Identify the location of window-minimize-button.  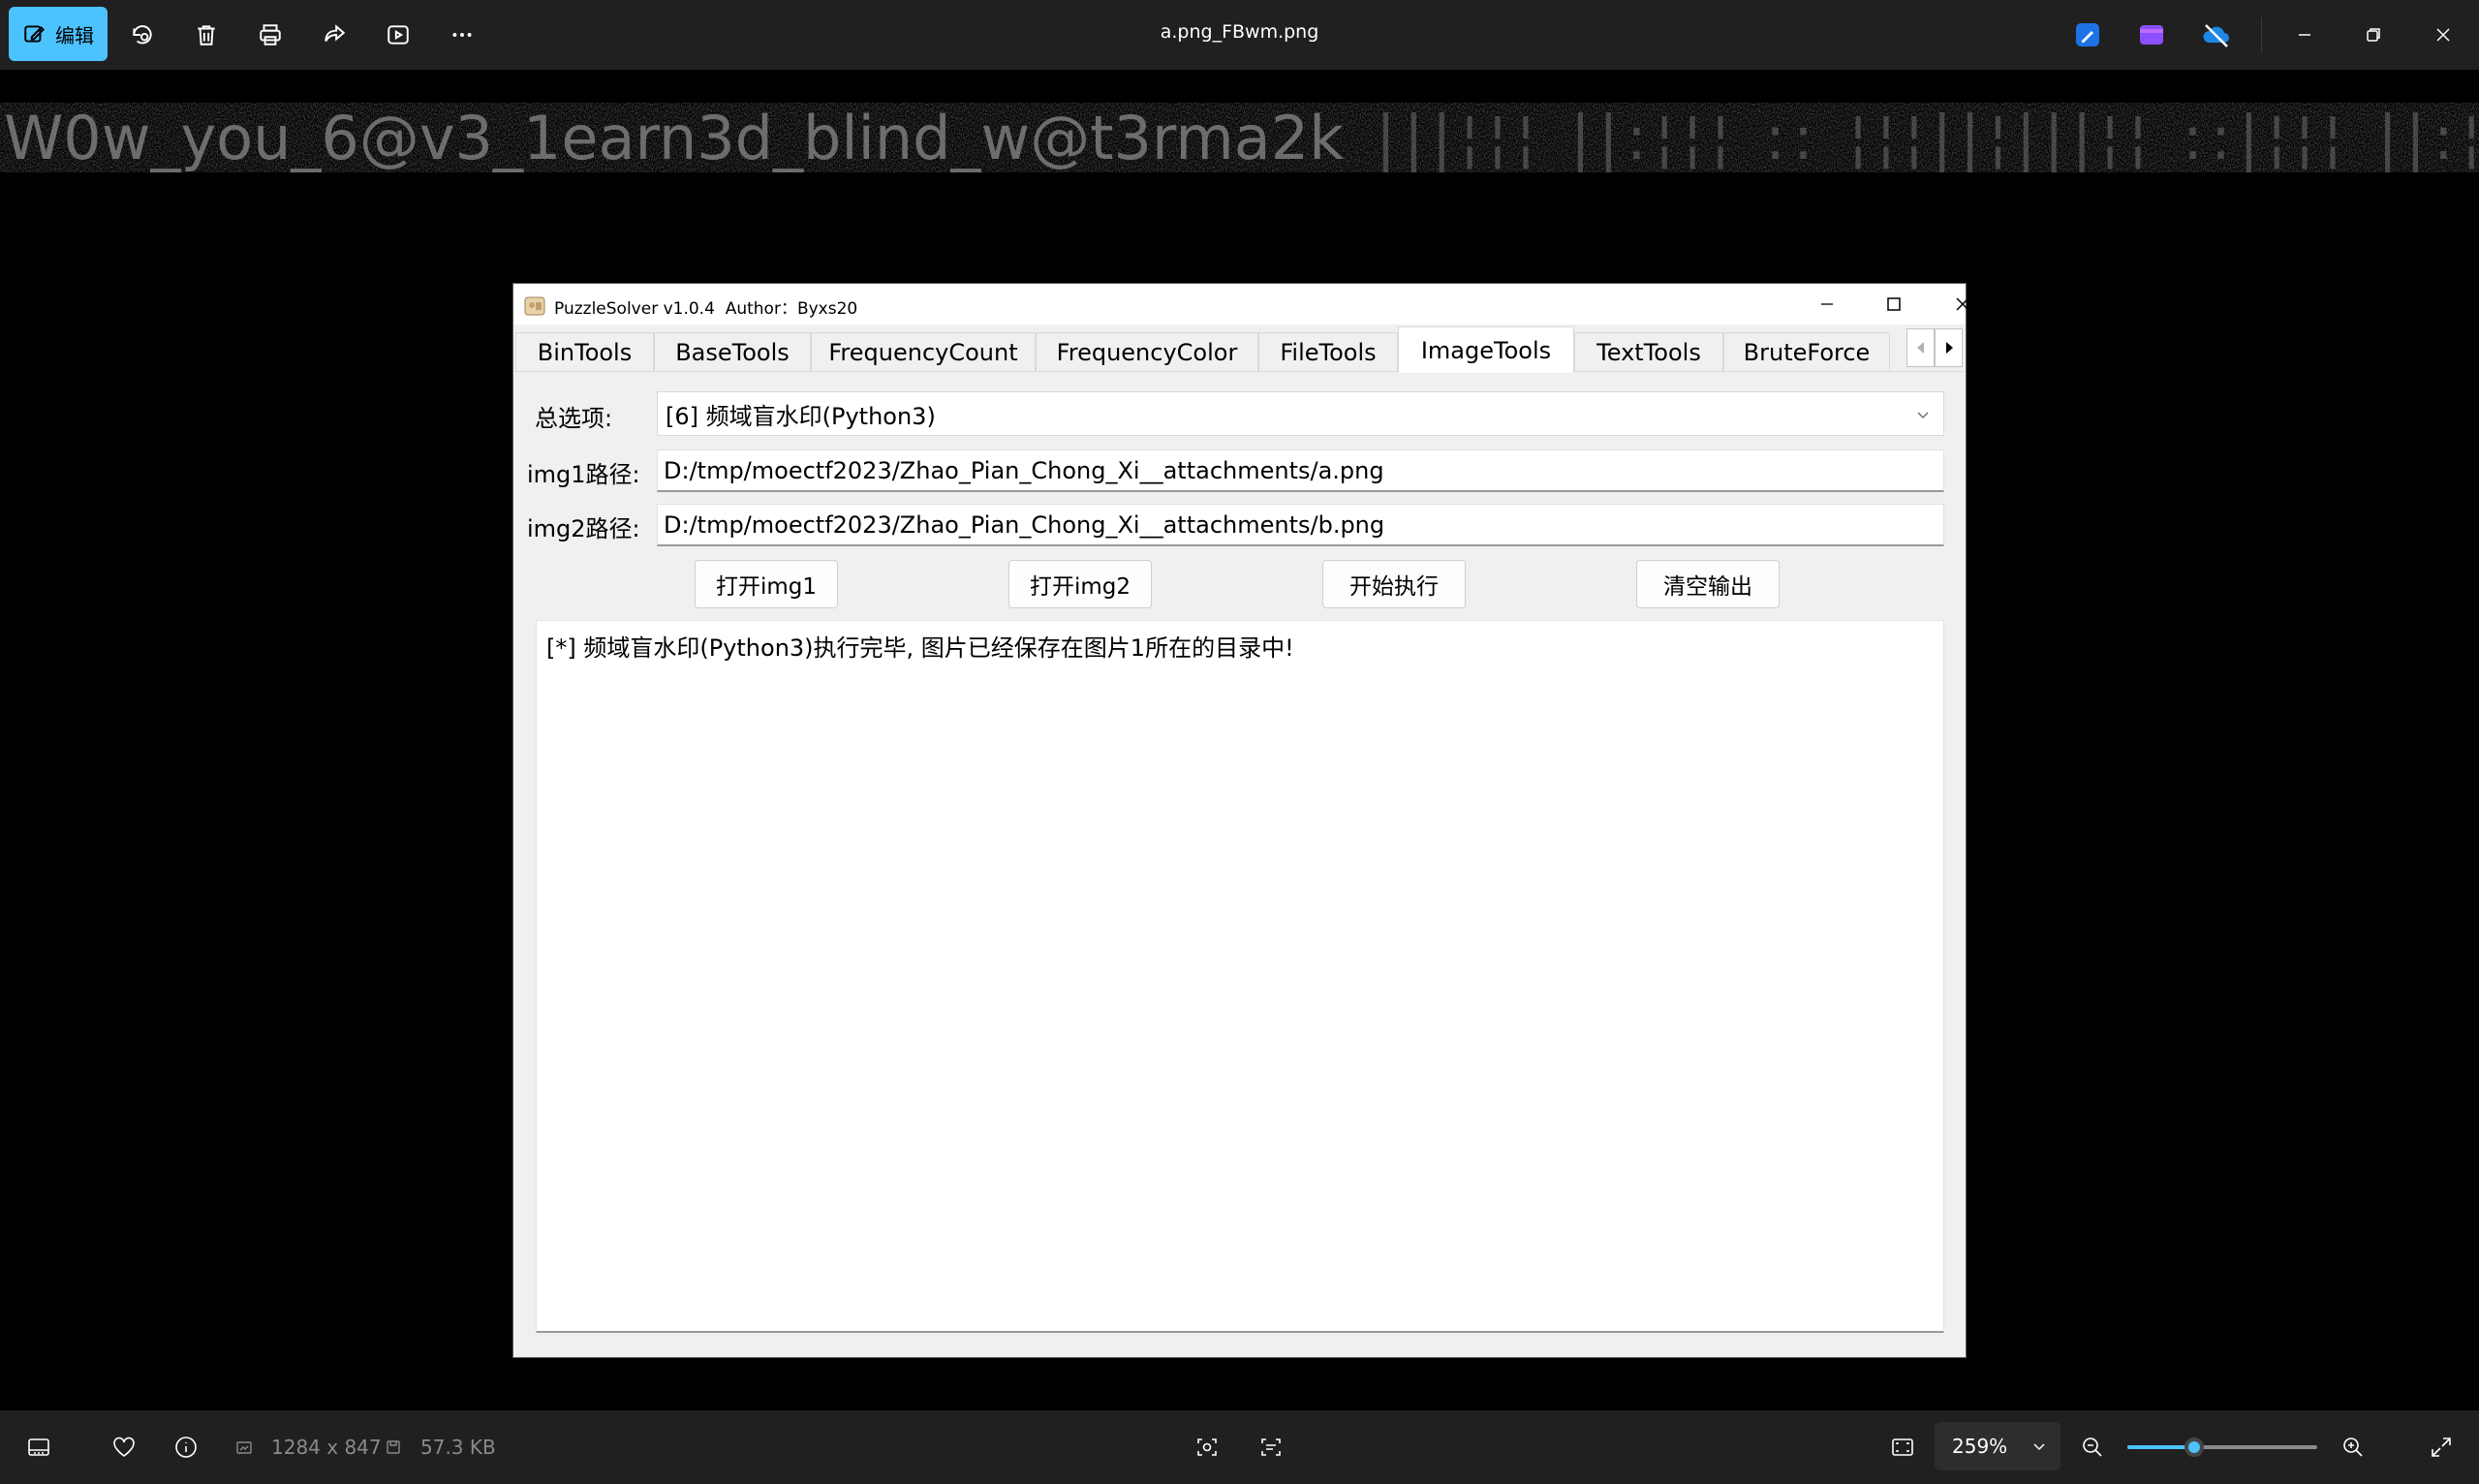
(1827, 304).